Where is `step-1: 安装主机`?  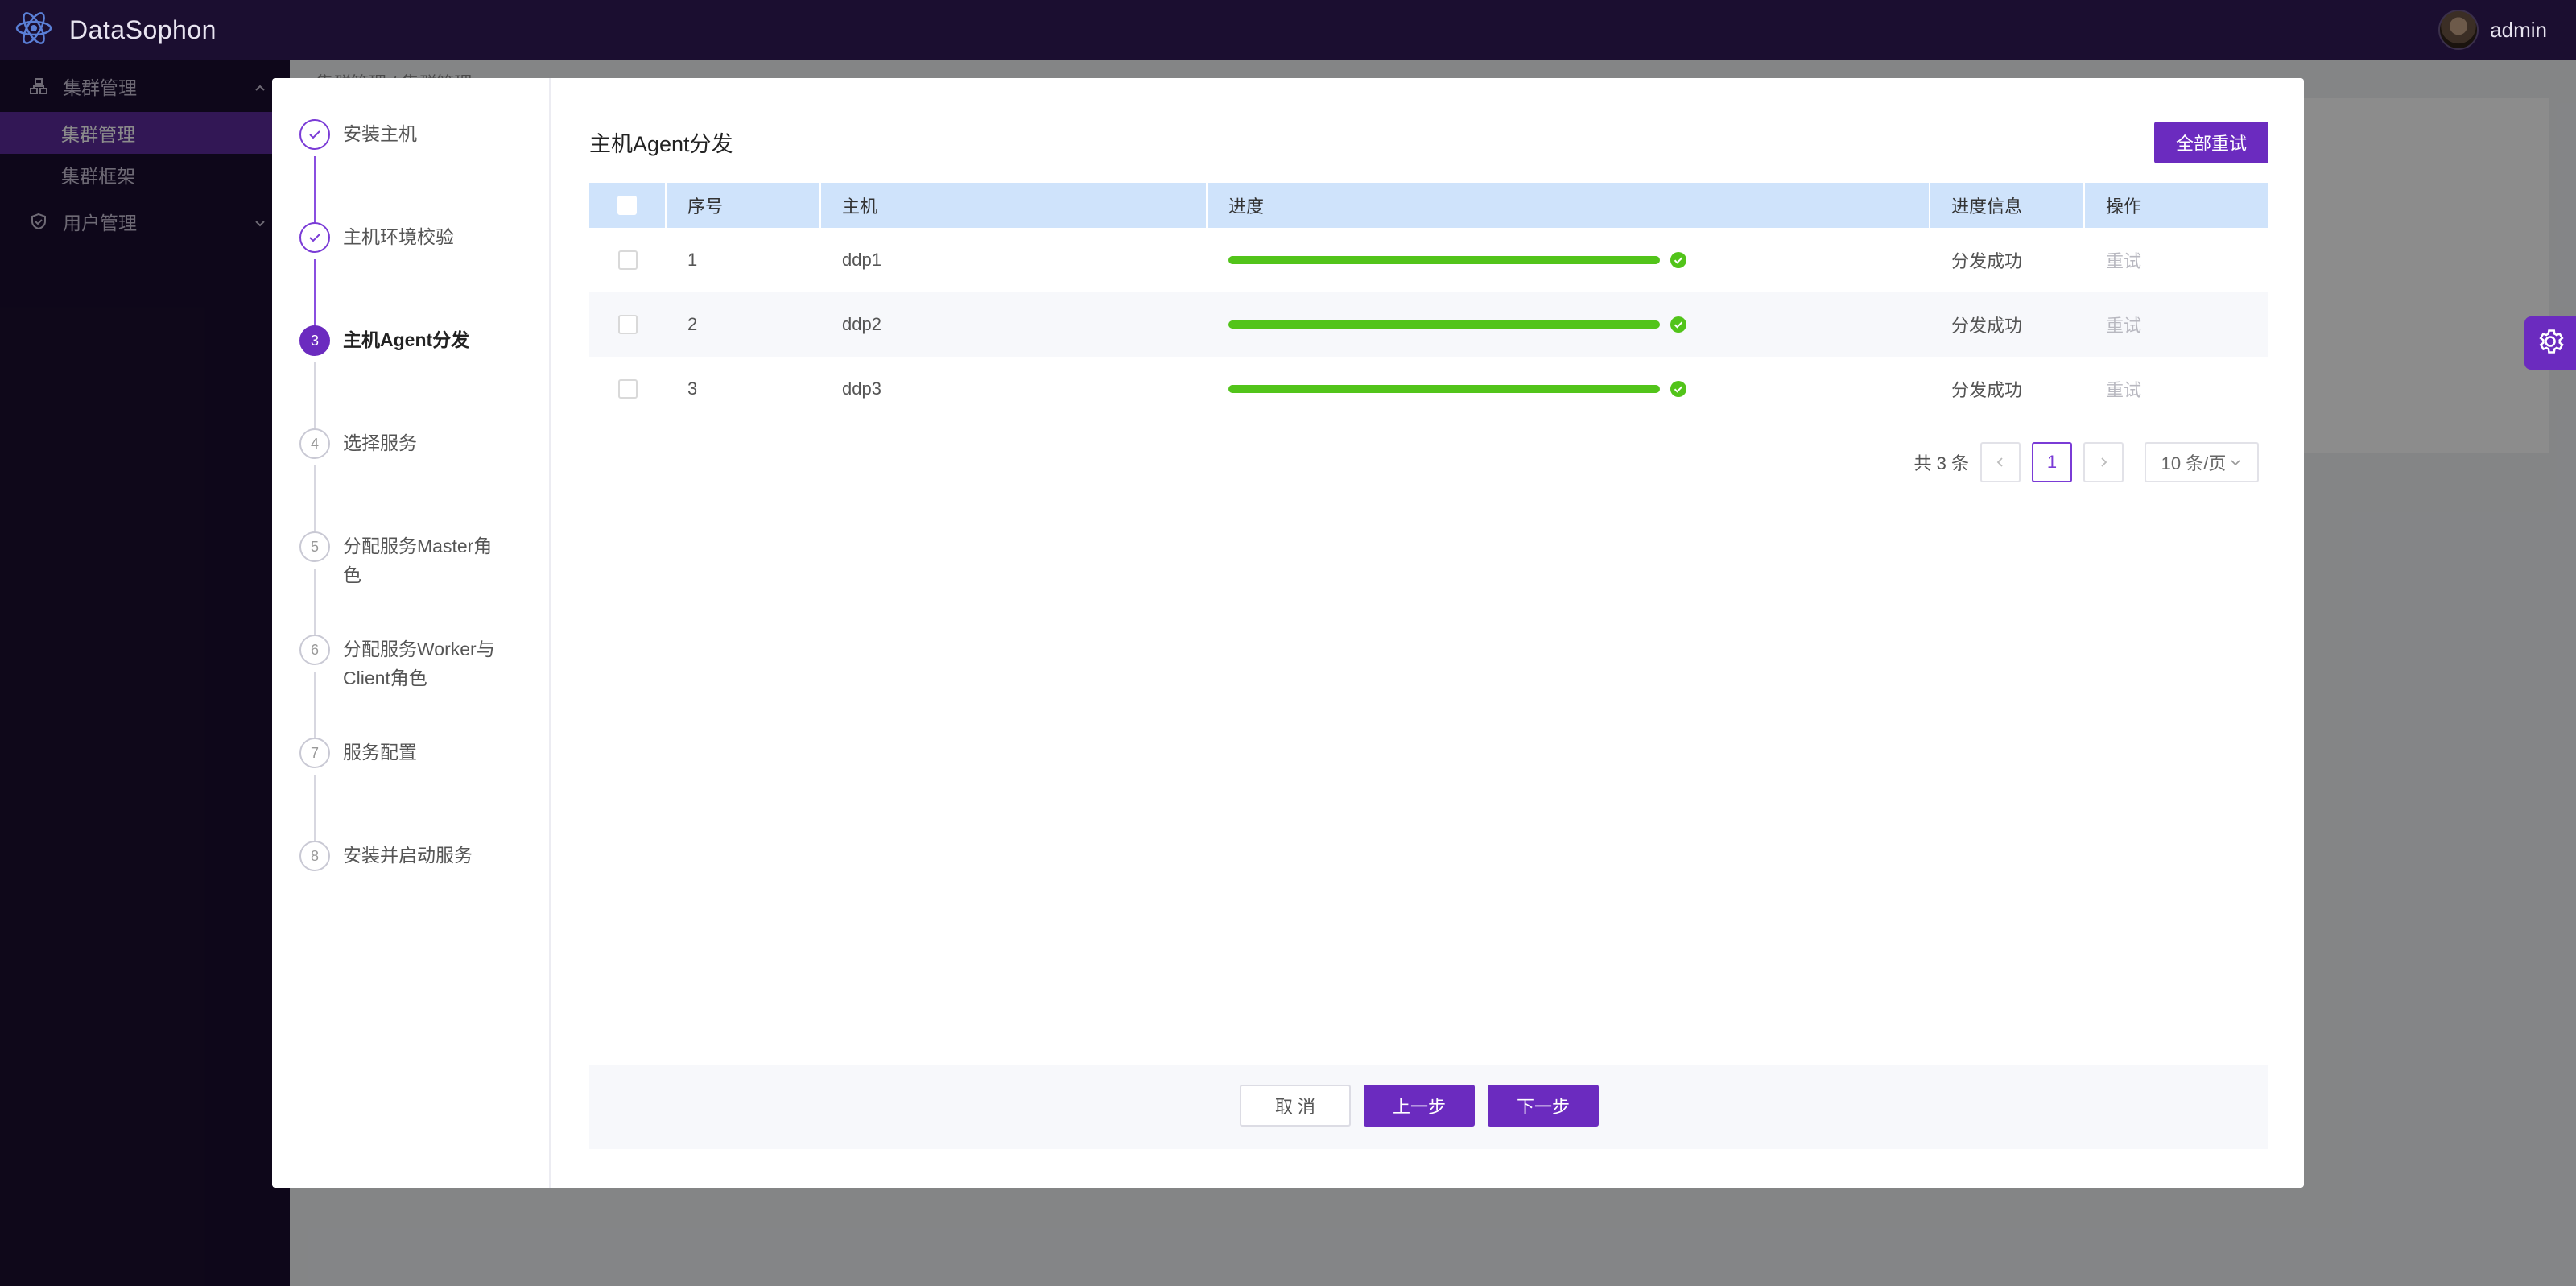
step-1: 安装主机 is located at coordinates (401, 134).